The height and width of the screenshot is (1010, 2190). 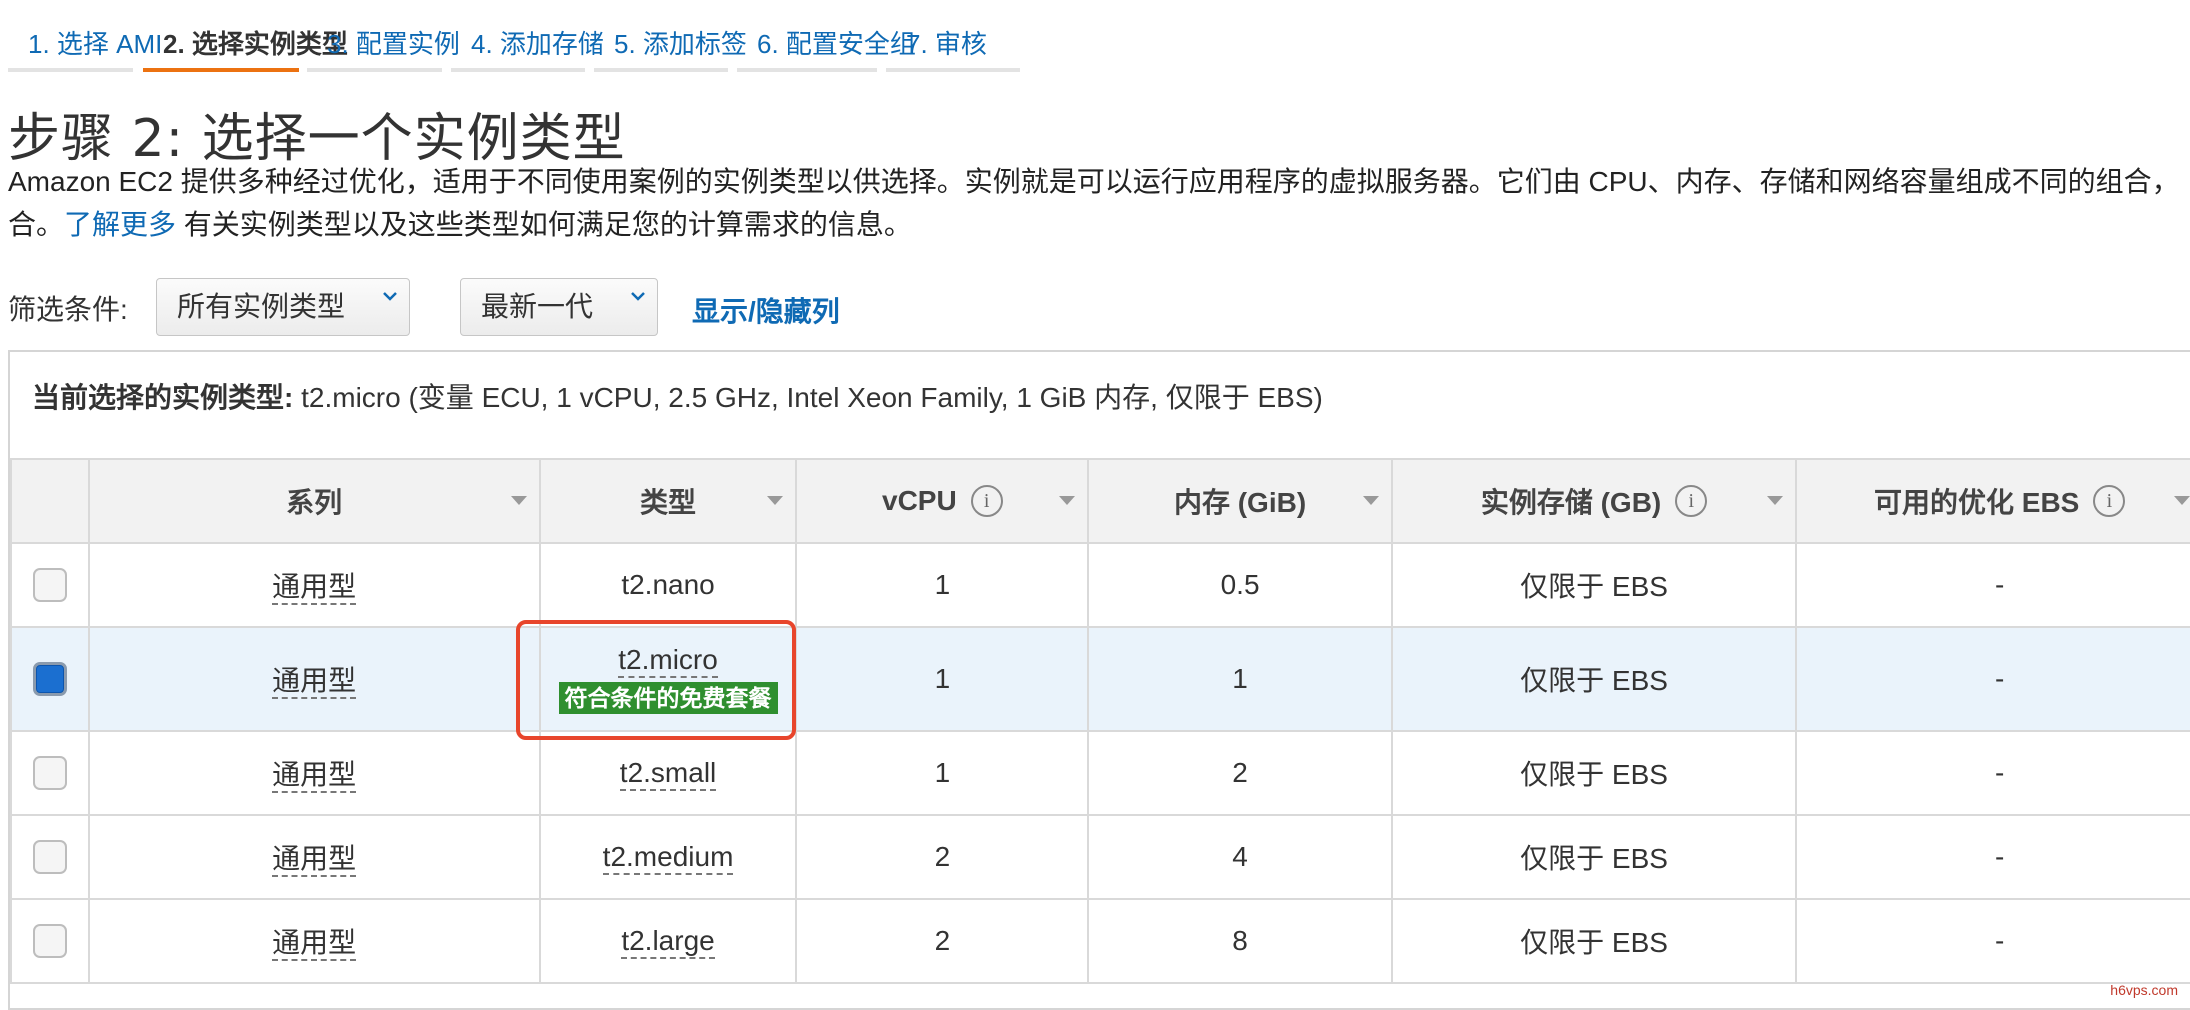 I want to click on description-line2-prefix: 合。, so click(x=36, y=224).